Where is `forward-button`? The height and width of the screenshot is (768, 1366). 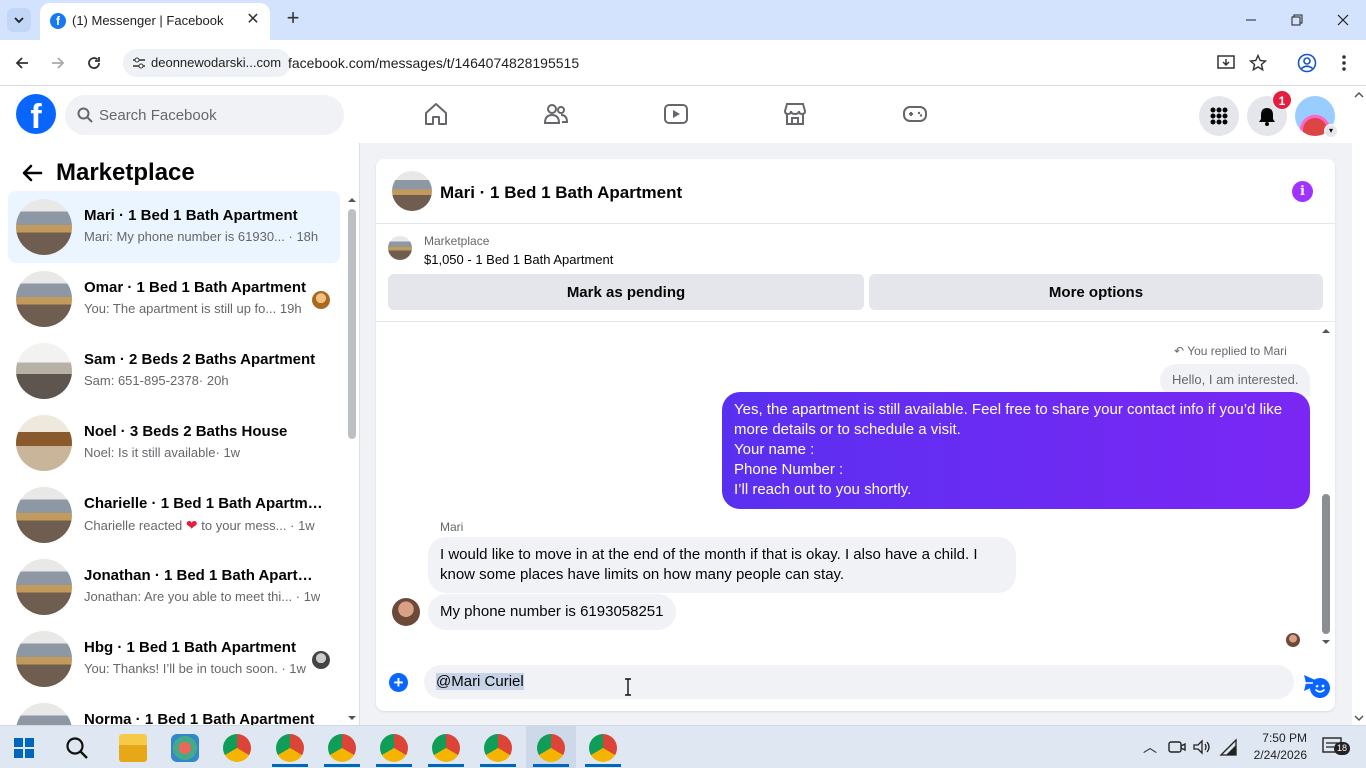
forward-button is located at coordinates (58, 63).